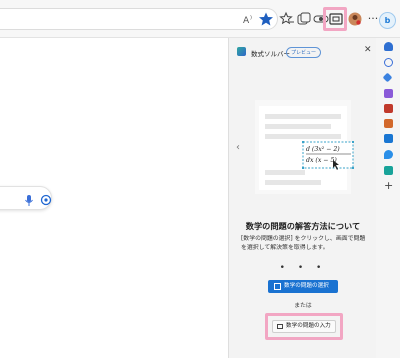 This screenshot has height=358, width=400. What do you see at coordinates (304, 52) in the screenshot?
I see `preview-badge: プレビュー` at bounding box center [304, 52].